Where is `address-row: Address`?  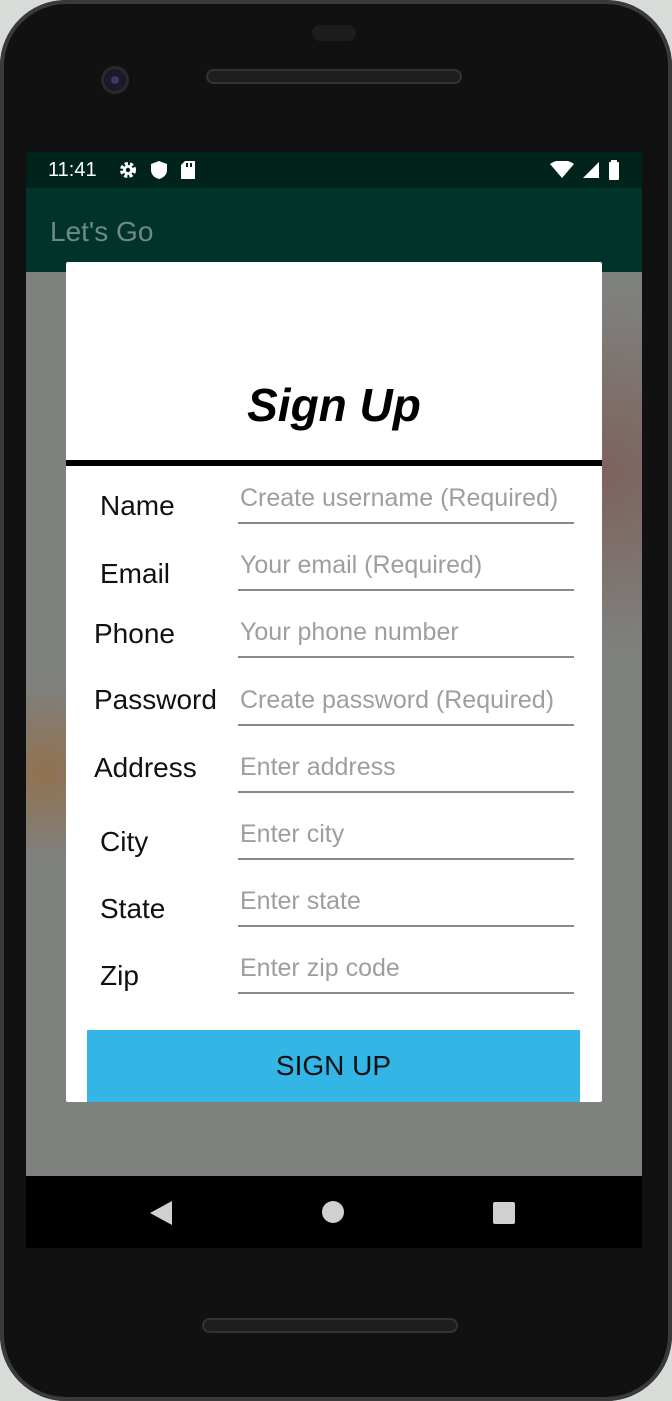 address-row: Address is located at coordinates (334, 774).